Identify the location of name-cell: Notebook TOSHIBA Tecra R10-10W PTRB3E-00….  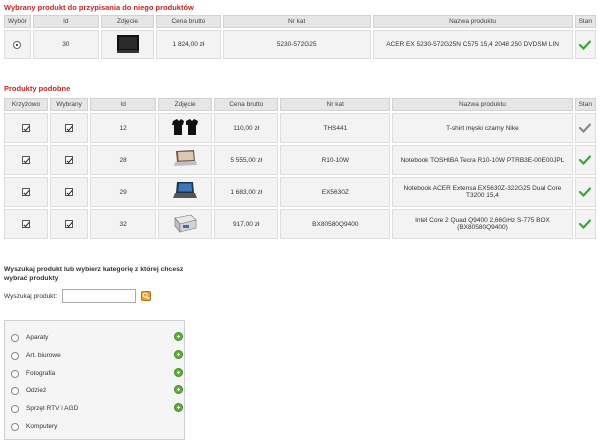
(482, 160).